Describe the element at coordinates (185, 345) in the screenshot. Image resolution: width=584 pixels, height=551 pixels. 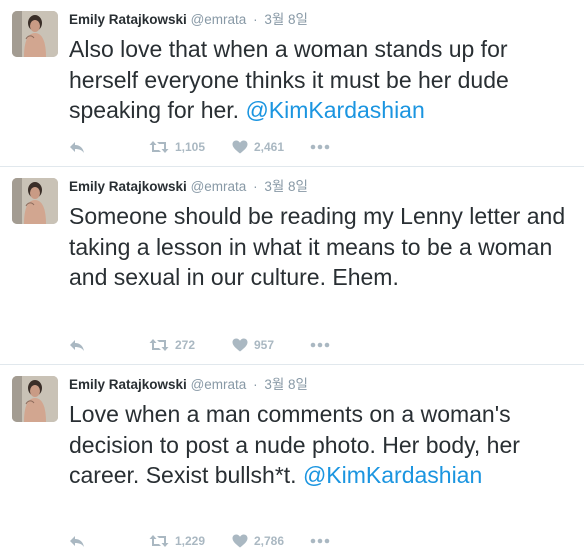
I see `retweet-count: 272` at that location.